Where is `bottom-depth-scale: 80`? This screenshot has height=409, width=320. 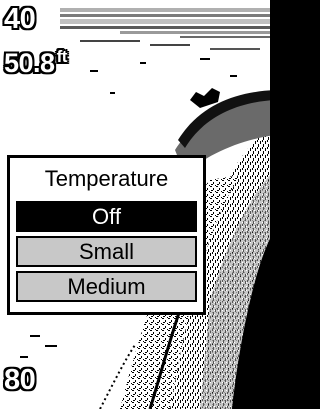
bottom-depth-scale: 80 is located at coordinates (20, 380).